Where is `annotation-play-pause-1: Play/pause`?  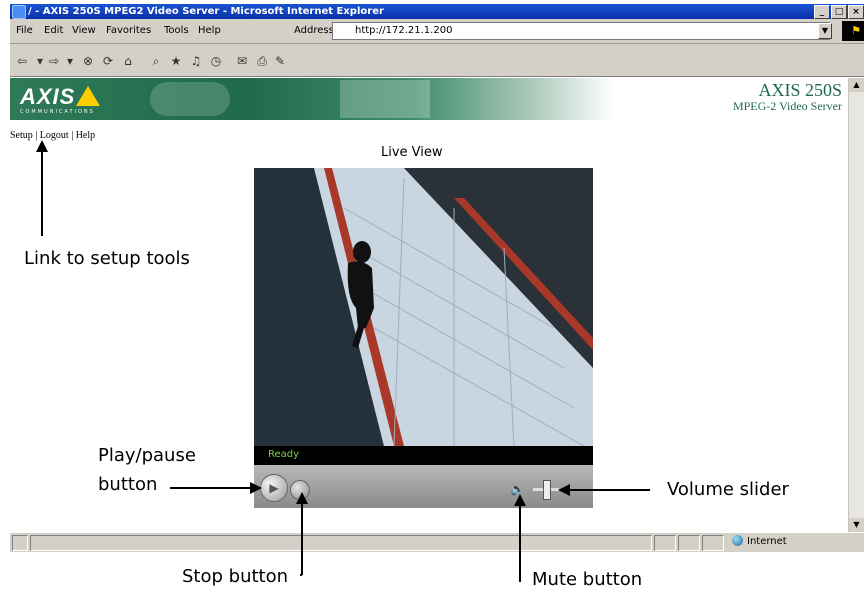
annotation-play-pause-1: Play/pause is located at coordinates (147, 455).